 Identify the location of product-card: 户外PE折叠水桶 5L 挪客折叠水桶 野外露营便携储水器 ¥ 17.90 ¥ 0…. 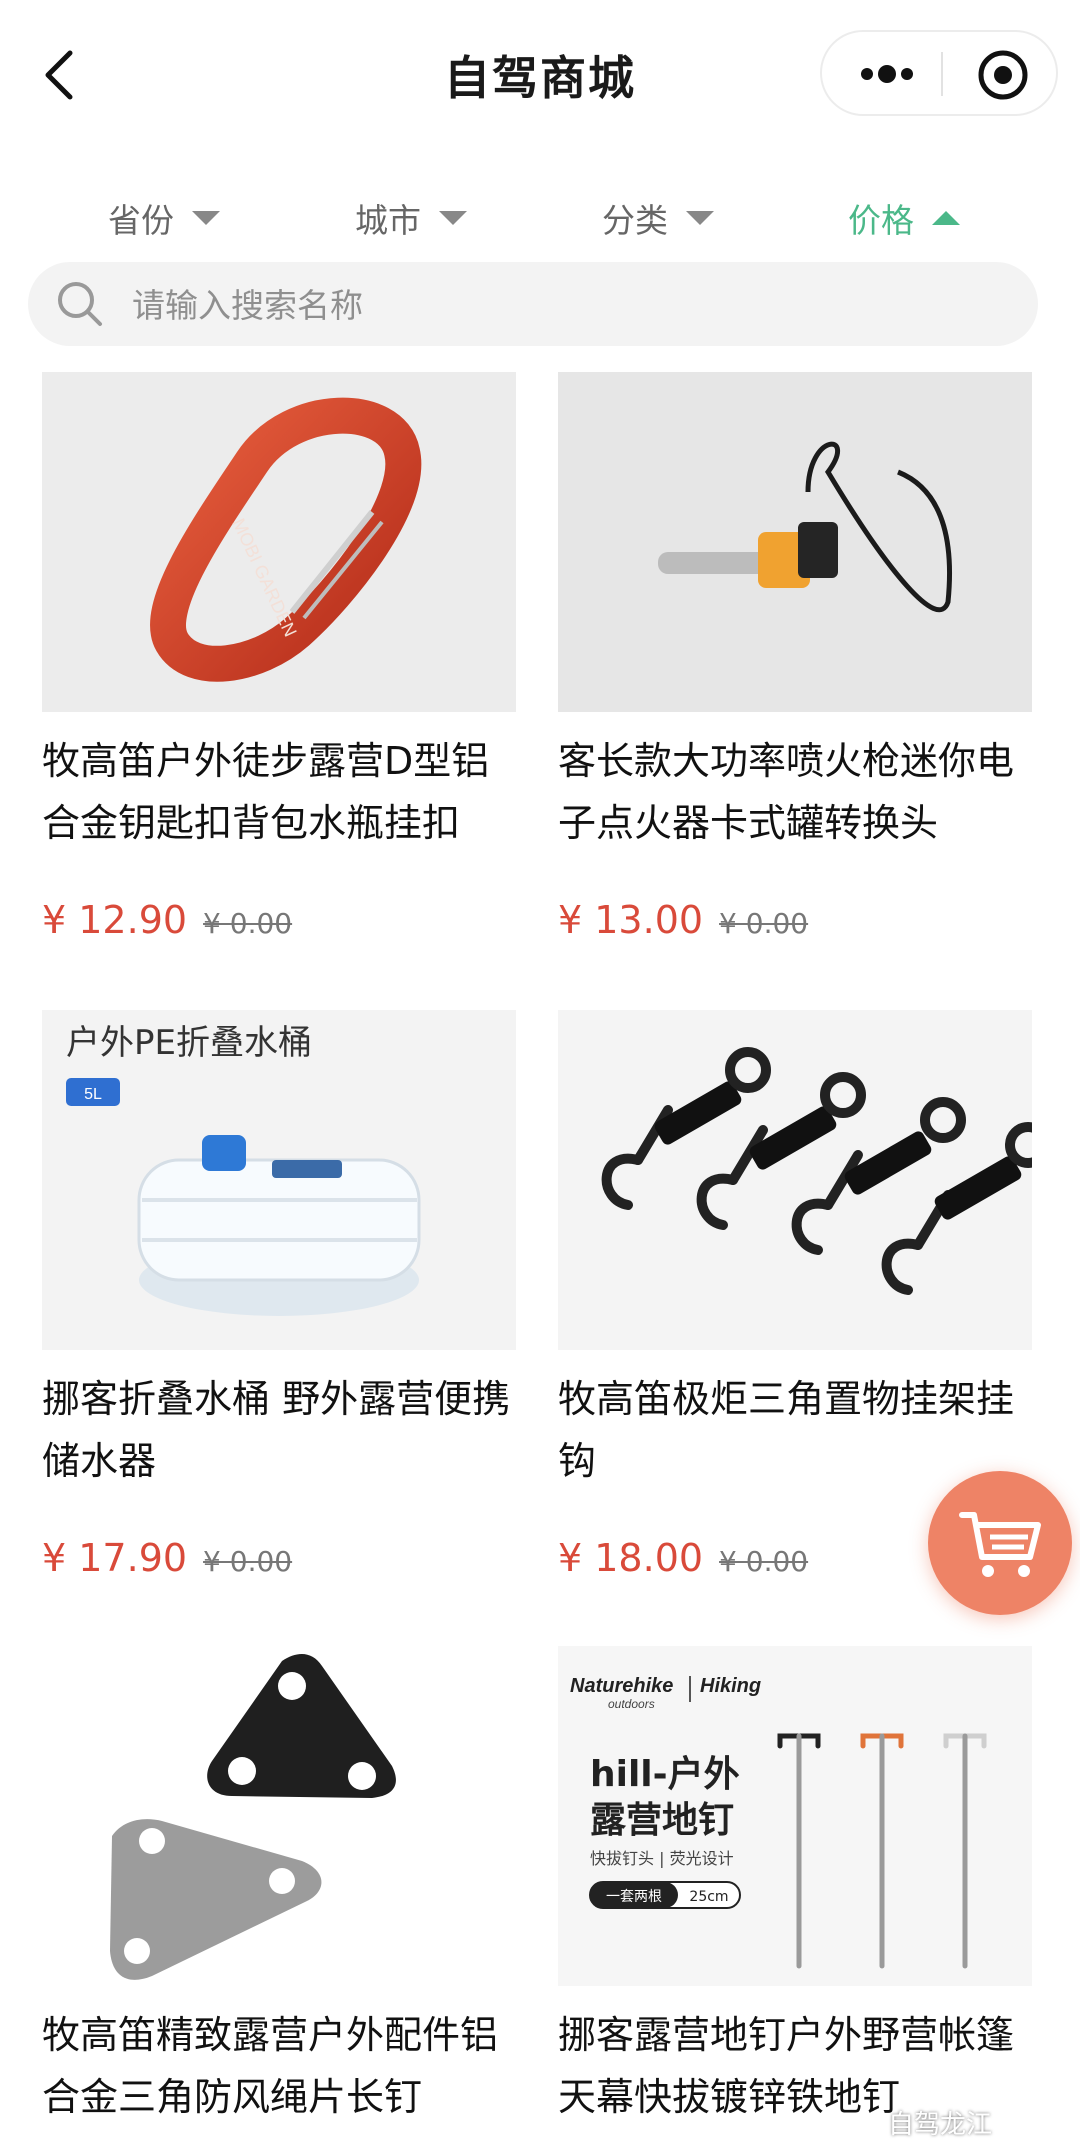
(279, 1298).